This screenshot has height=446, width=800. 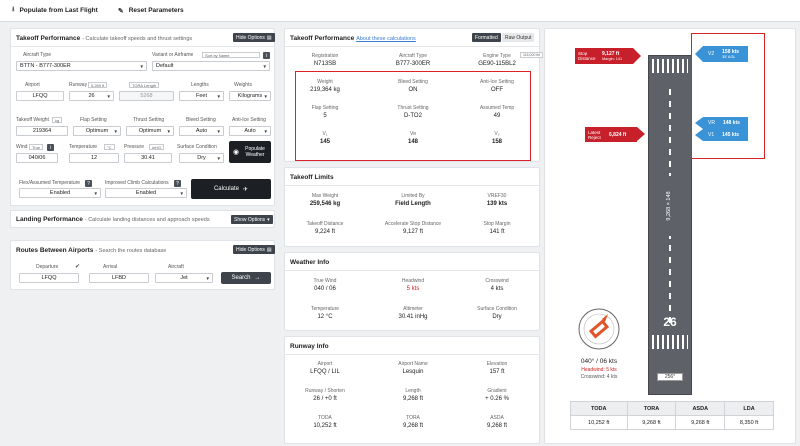 I want to click on takeoff-hide-options-button: Hide Options ▤, so click(x=254, y=37).